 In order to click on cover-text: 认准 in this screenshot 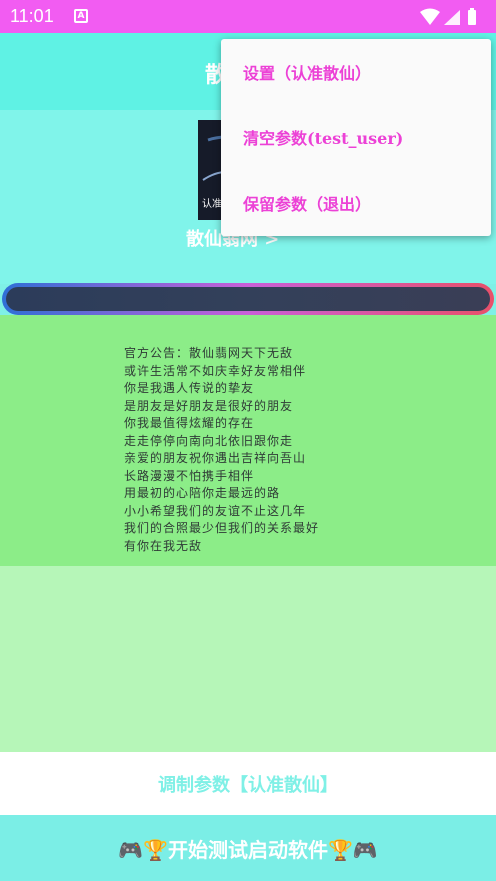, I will do `click(212, 204)`.